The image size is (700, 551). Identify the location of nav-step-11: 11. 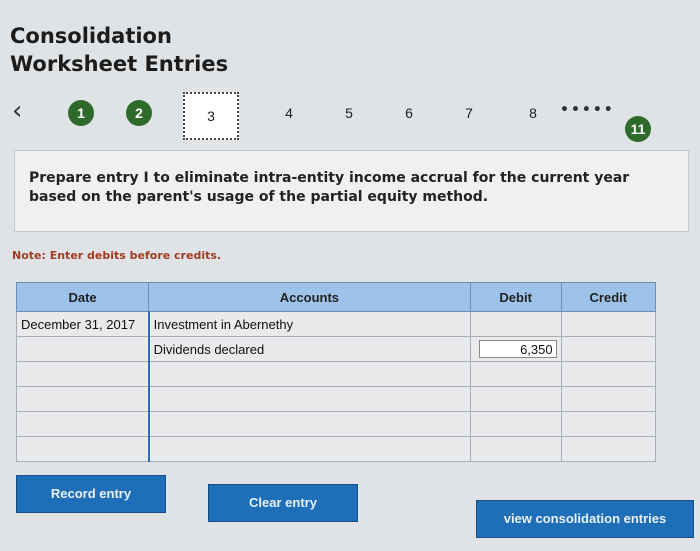
(638, 129).